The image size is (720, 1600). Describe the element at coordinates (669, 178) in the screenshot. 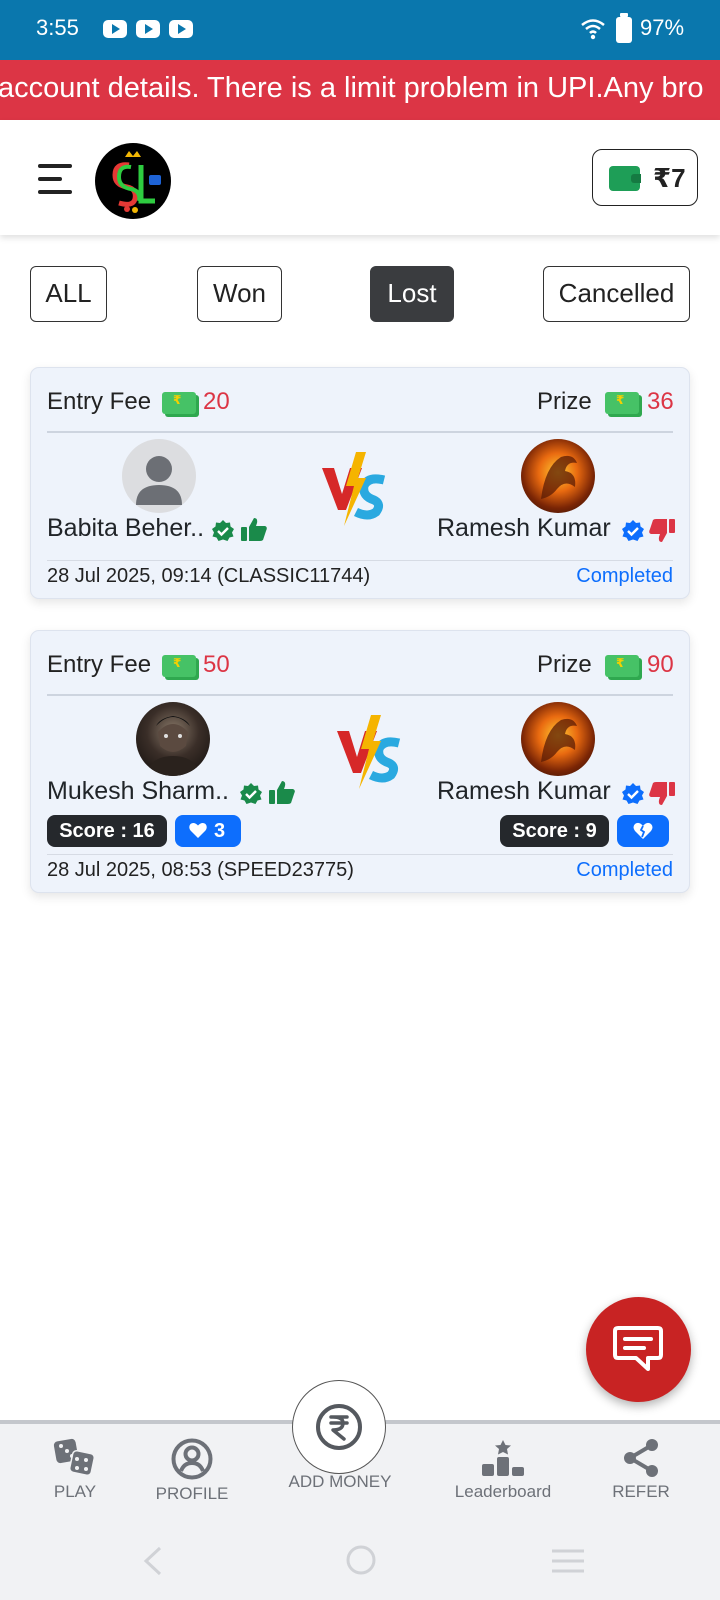

I see `wallet-balance: ₹7` at that location.